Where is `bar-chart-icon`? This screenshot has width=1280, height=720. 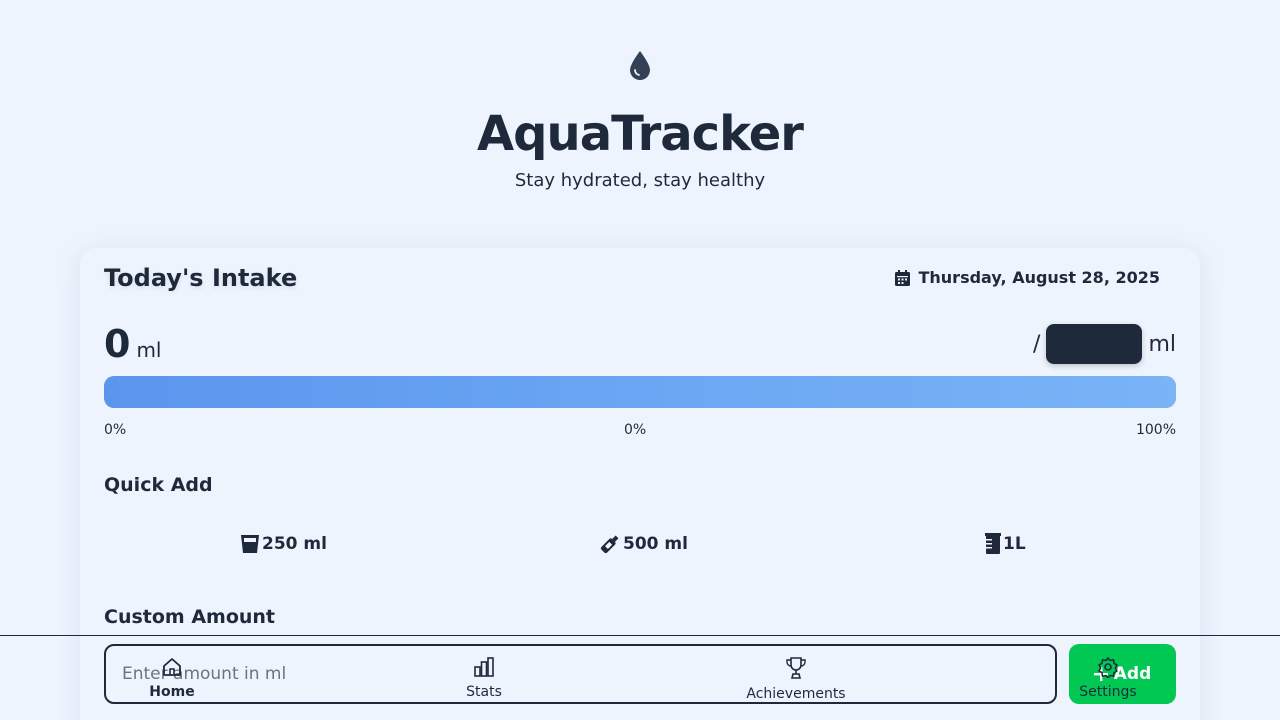 bar-chart-icon is located at coordinates (484, 667).